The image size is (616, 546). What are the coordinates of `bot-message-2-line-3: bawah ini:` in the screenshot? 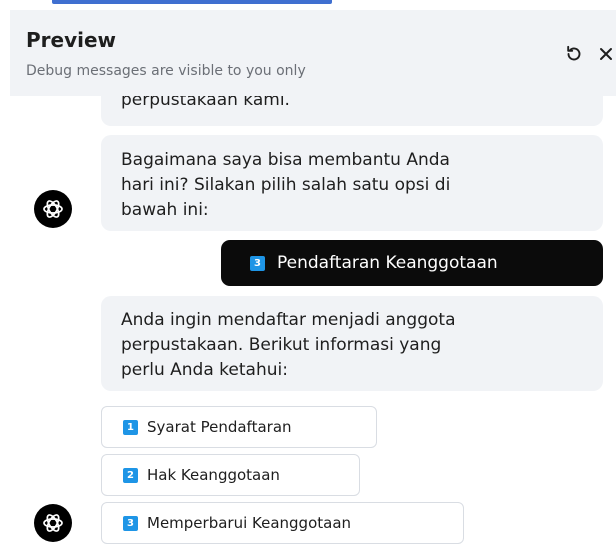 It's located at (165, 210).